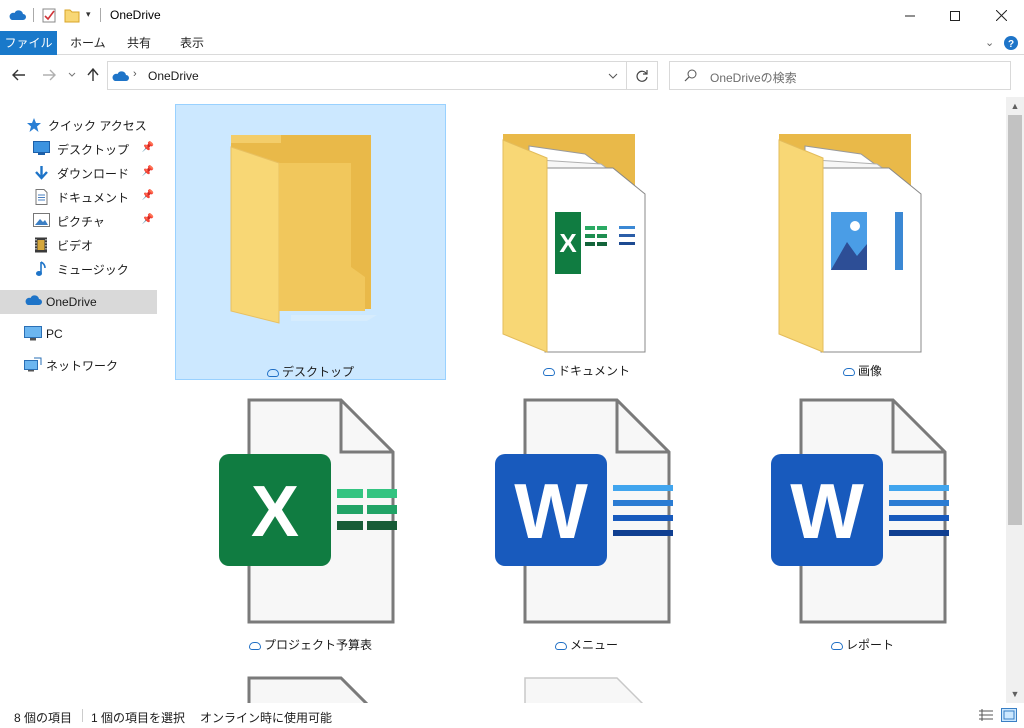 The image size is (1024, 728). Describe the element at coordinates (81, 221) in the screenshot. I see `sidebar-item-label: ピクチャ` at that location.